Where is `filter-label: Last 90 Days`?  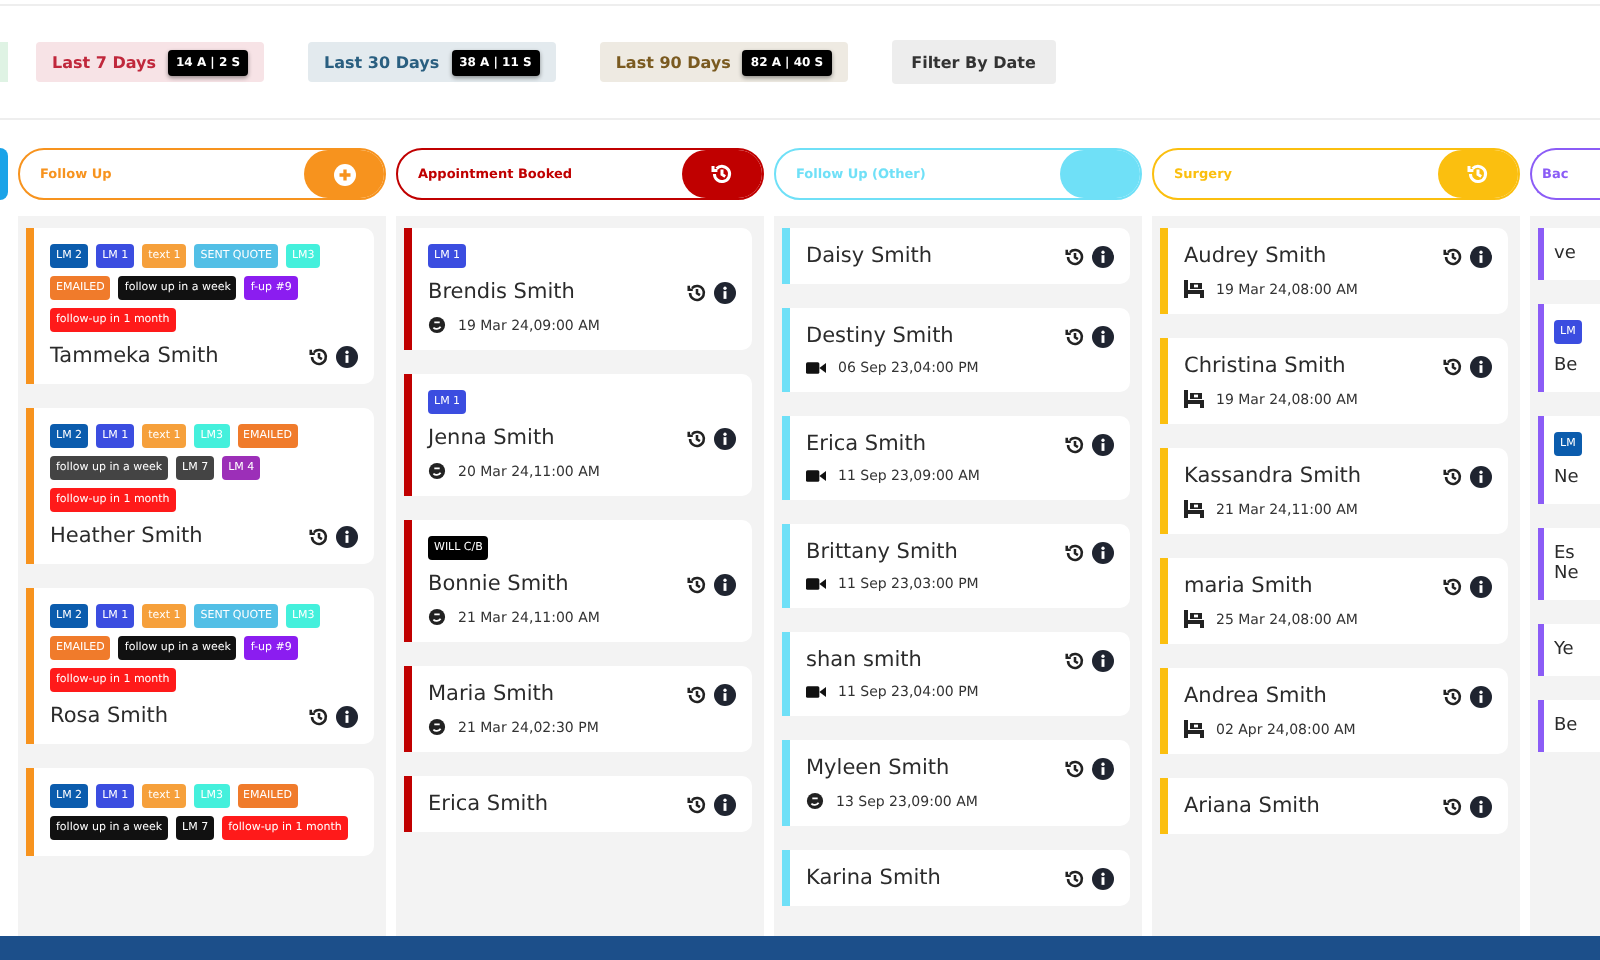
filter-label: Last 90 Days is located at coordinates (673, 62).